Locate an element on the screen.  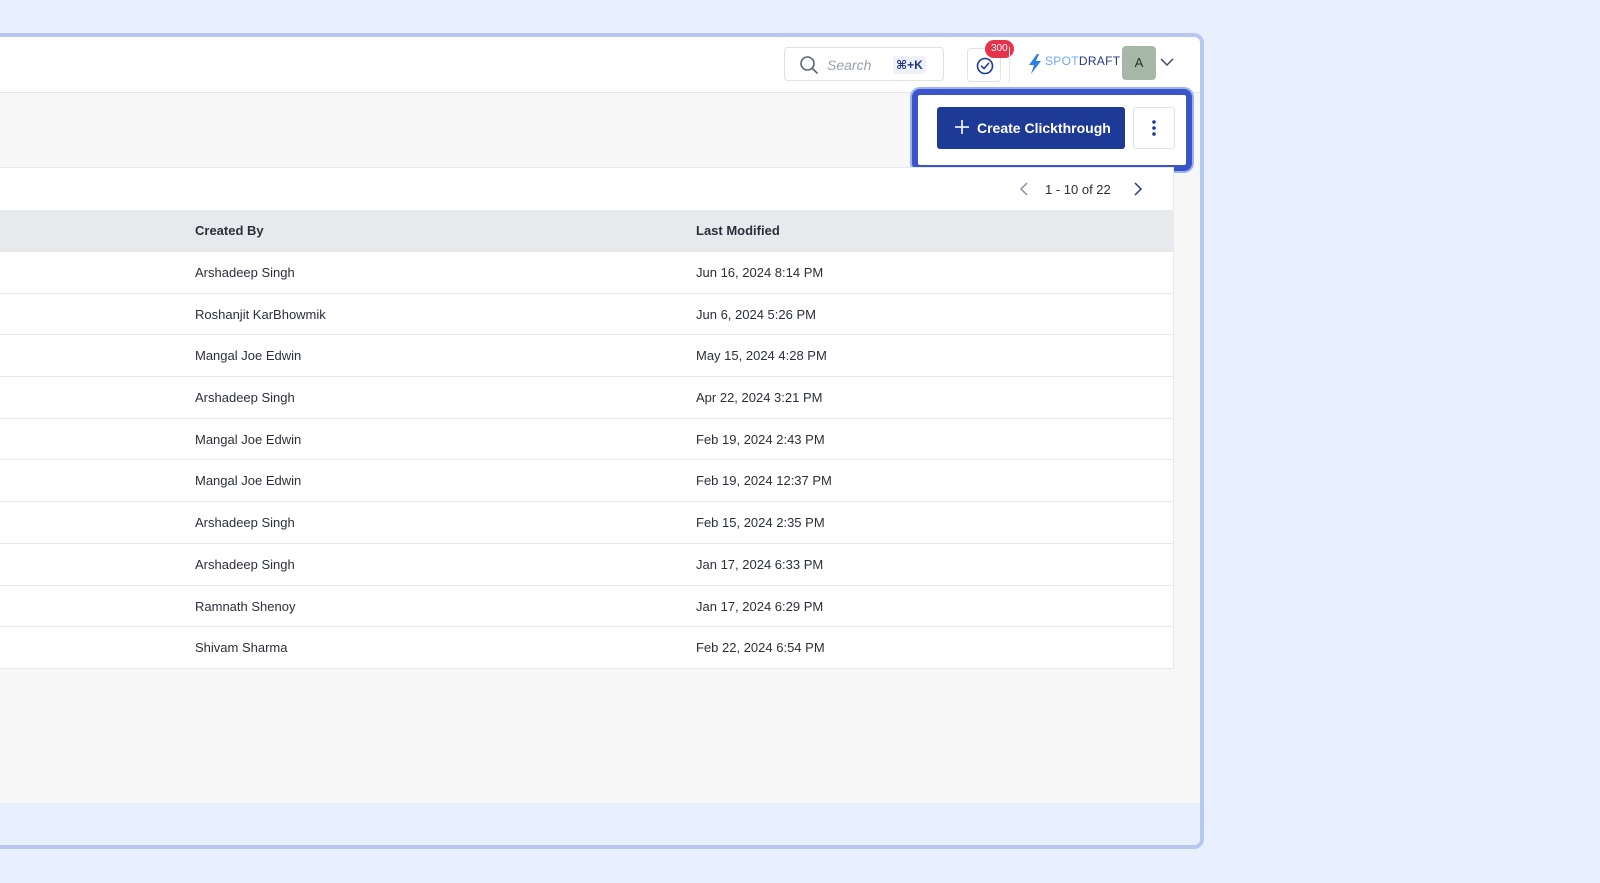
cell-last-modified: Jan 17, 2024 6:33 PM is located at coordinates (760, 564).